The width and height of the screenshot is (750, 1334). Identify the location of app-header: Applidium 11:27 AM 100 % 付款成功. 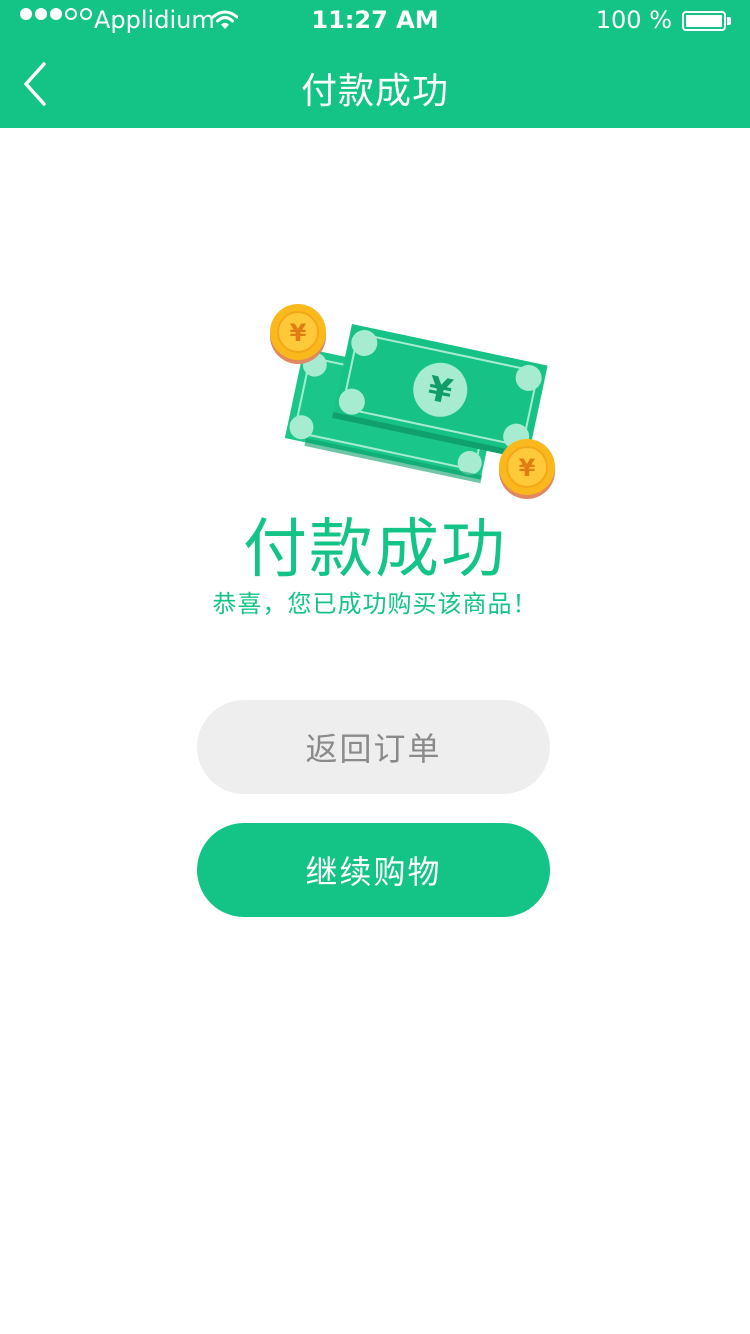
(375, 64).